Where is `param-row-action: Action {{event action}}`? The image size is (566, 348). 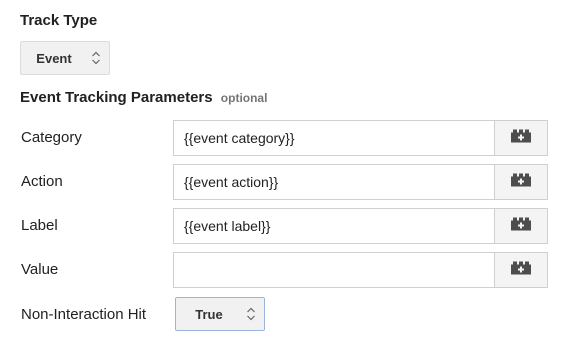
param-row-action: Action {{event action}} is located at coordinates (283, 182).